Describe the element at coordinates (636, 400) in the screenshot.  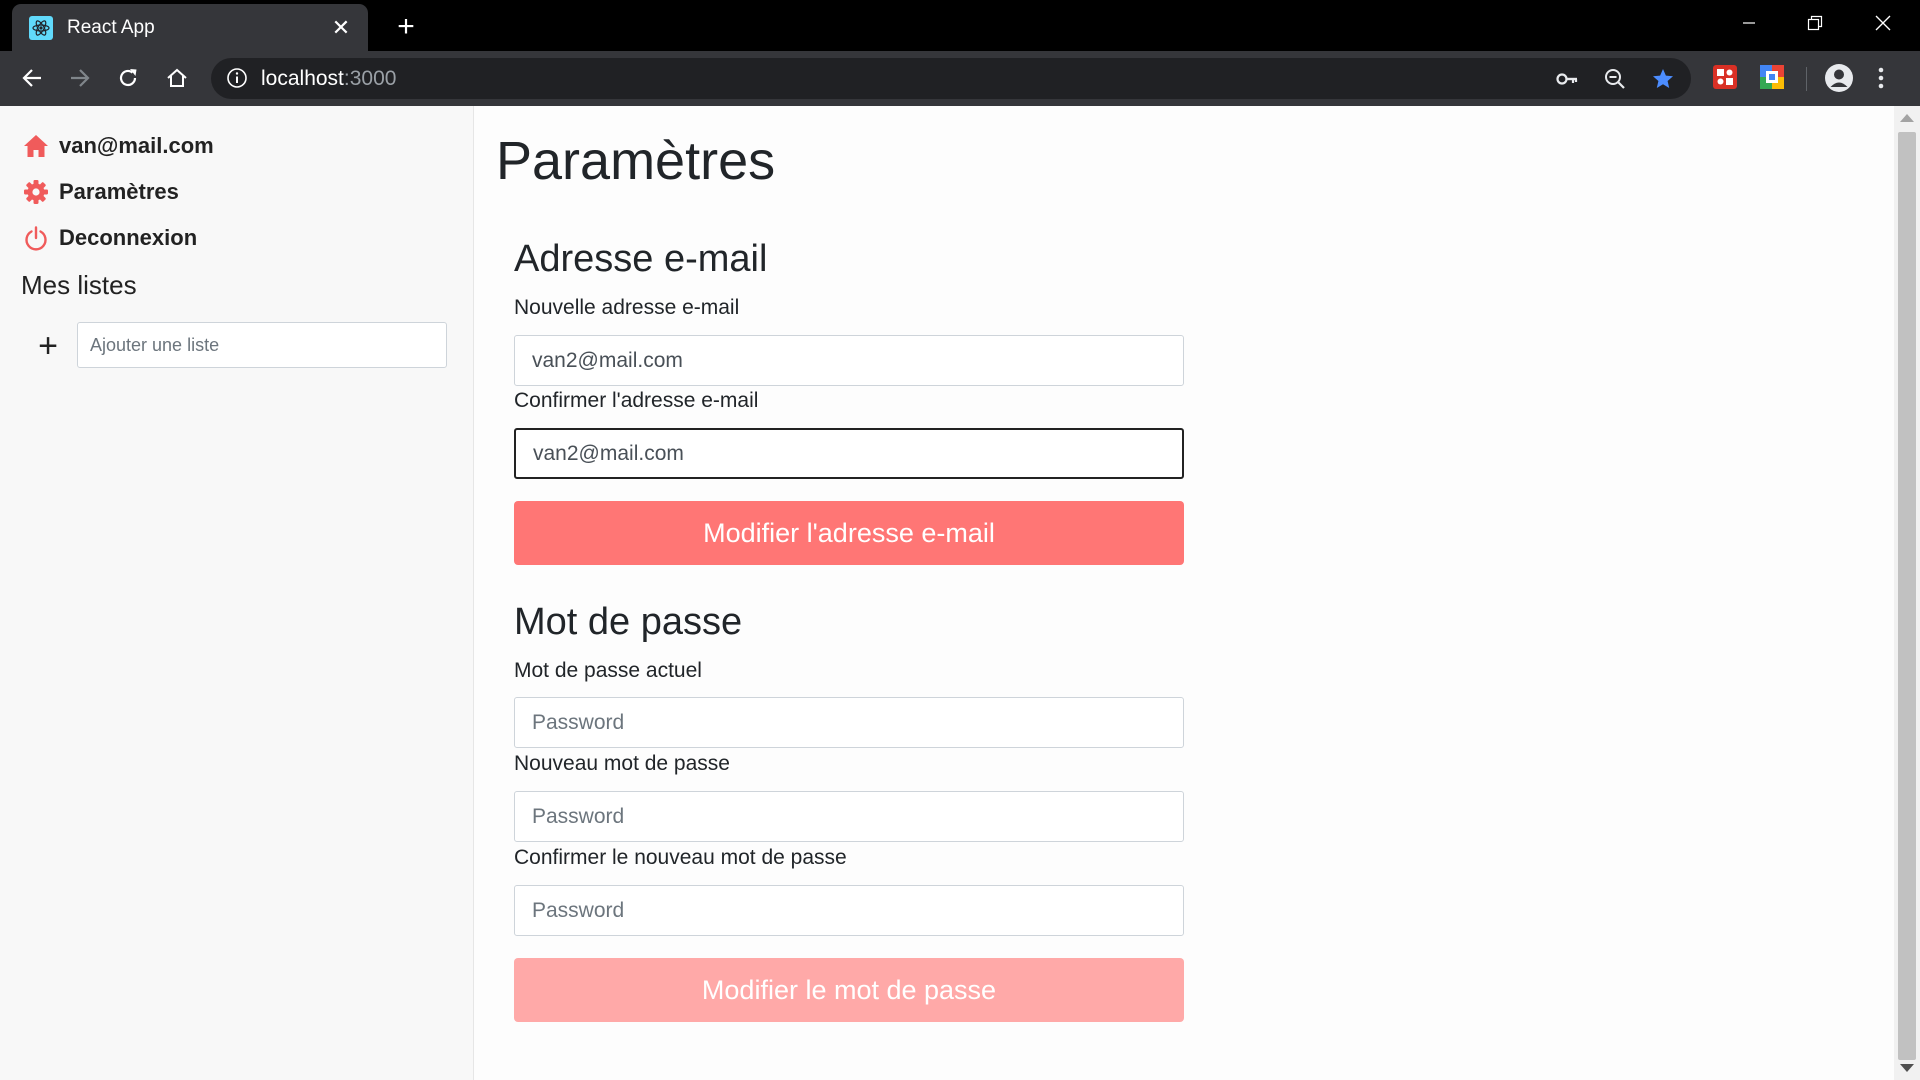
I see `confirm-email-label: Confirmer l'adresse e-mail` at that location.